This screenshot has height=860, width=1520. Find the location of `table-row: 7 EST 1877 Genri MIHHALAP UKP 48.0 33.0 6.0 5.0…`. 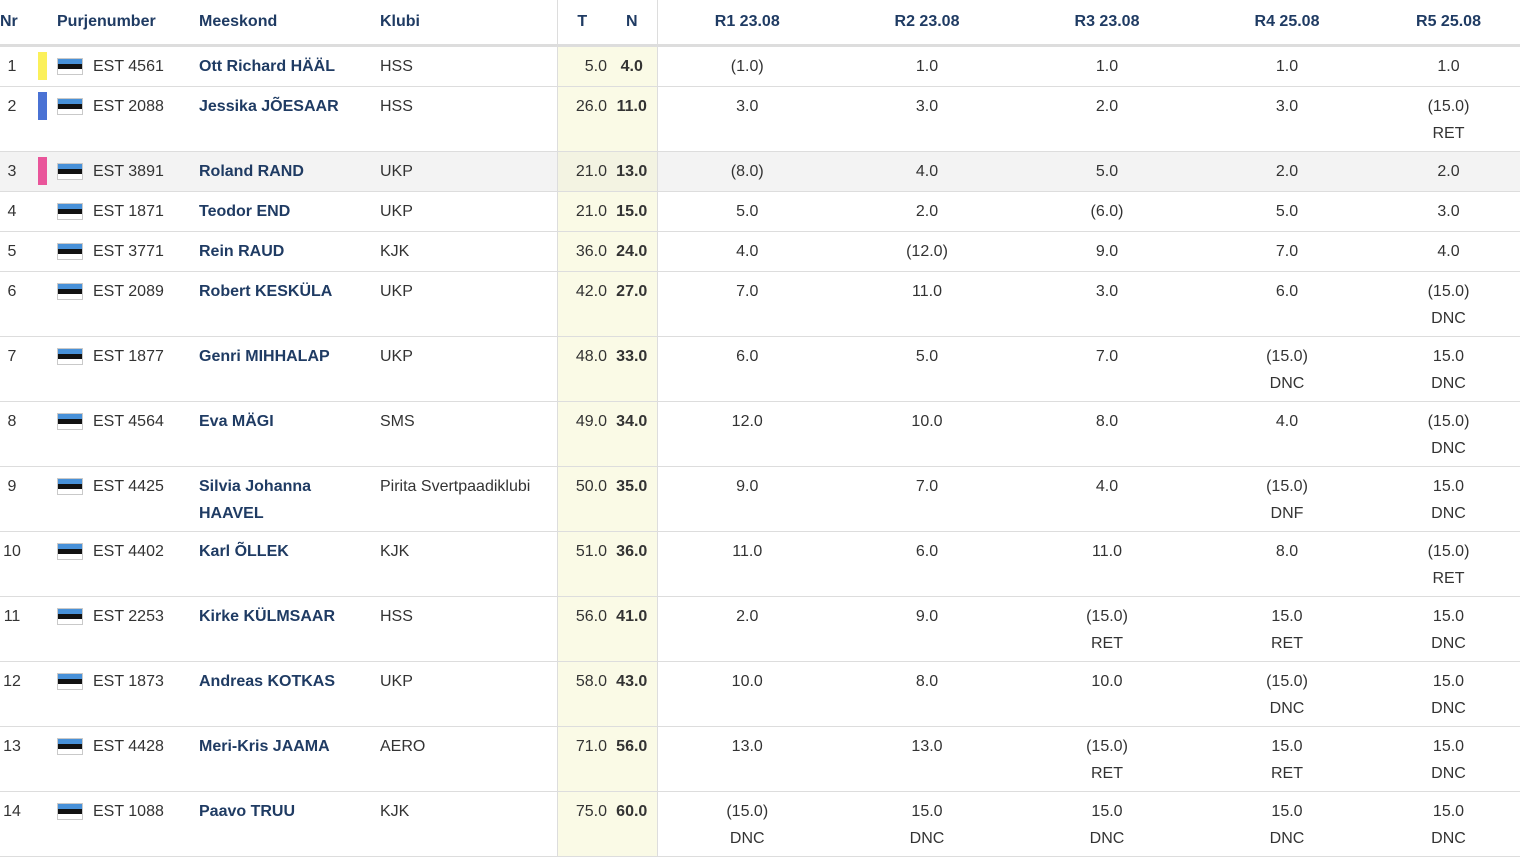

table-row: 7 EST 1877 Genri MIHHALAP UKP 48.0 33.0 6.0 5.0… is located at coordinates (760, 369).